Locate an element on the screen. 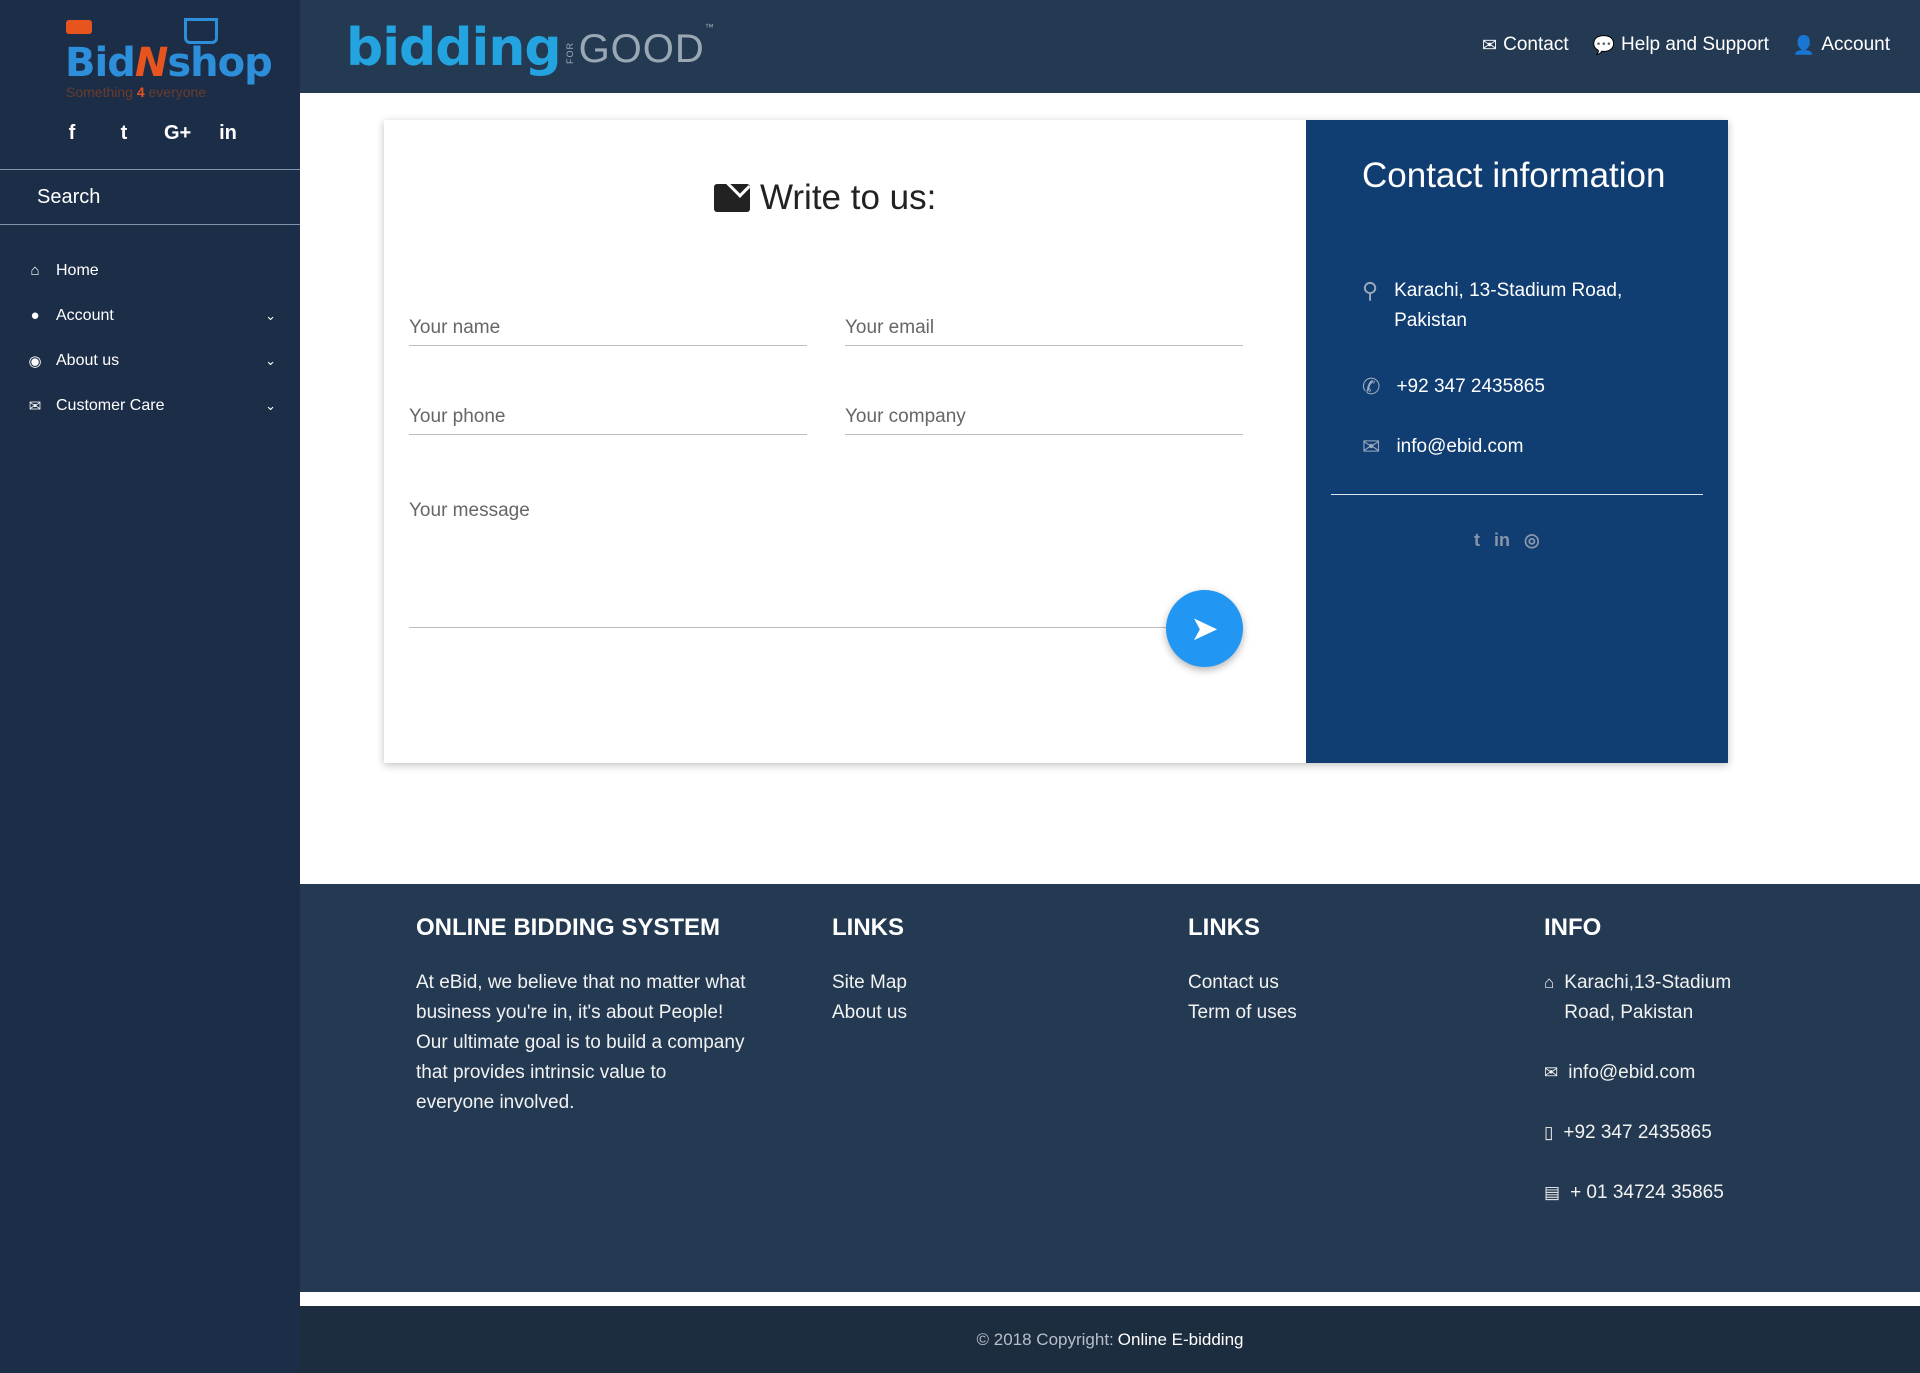 The height and width of the screenshot is (1373, 1920). company-field is located at coordinates (1044, 410).